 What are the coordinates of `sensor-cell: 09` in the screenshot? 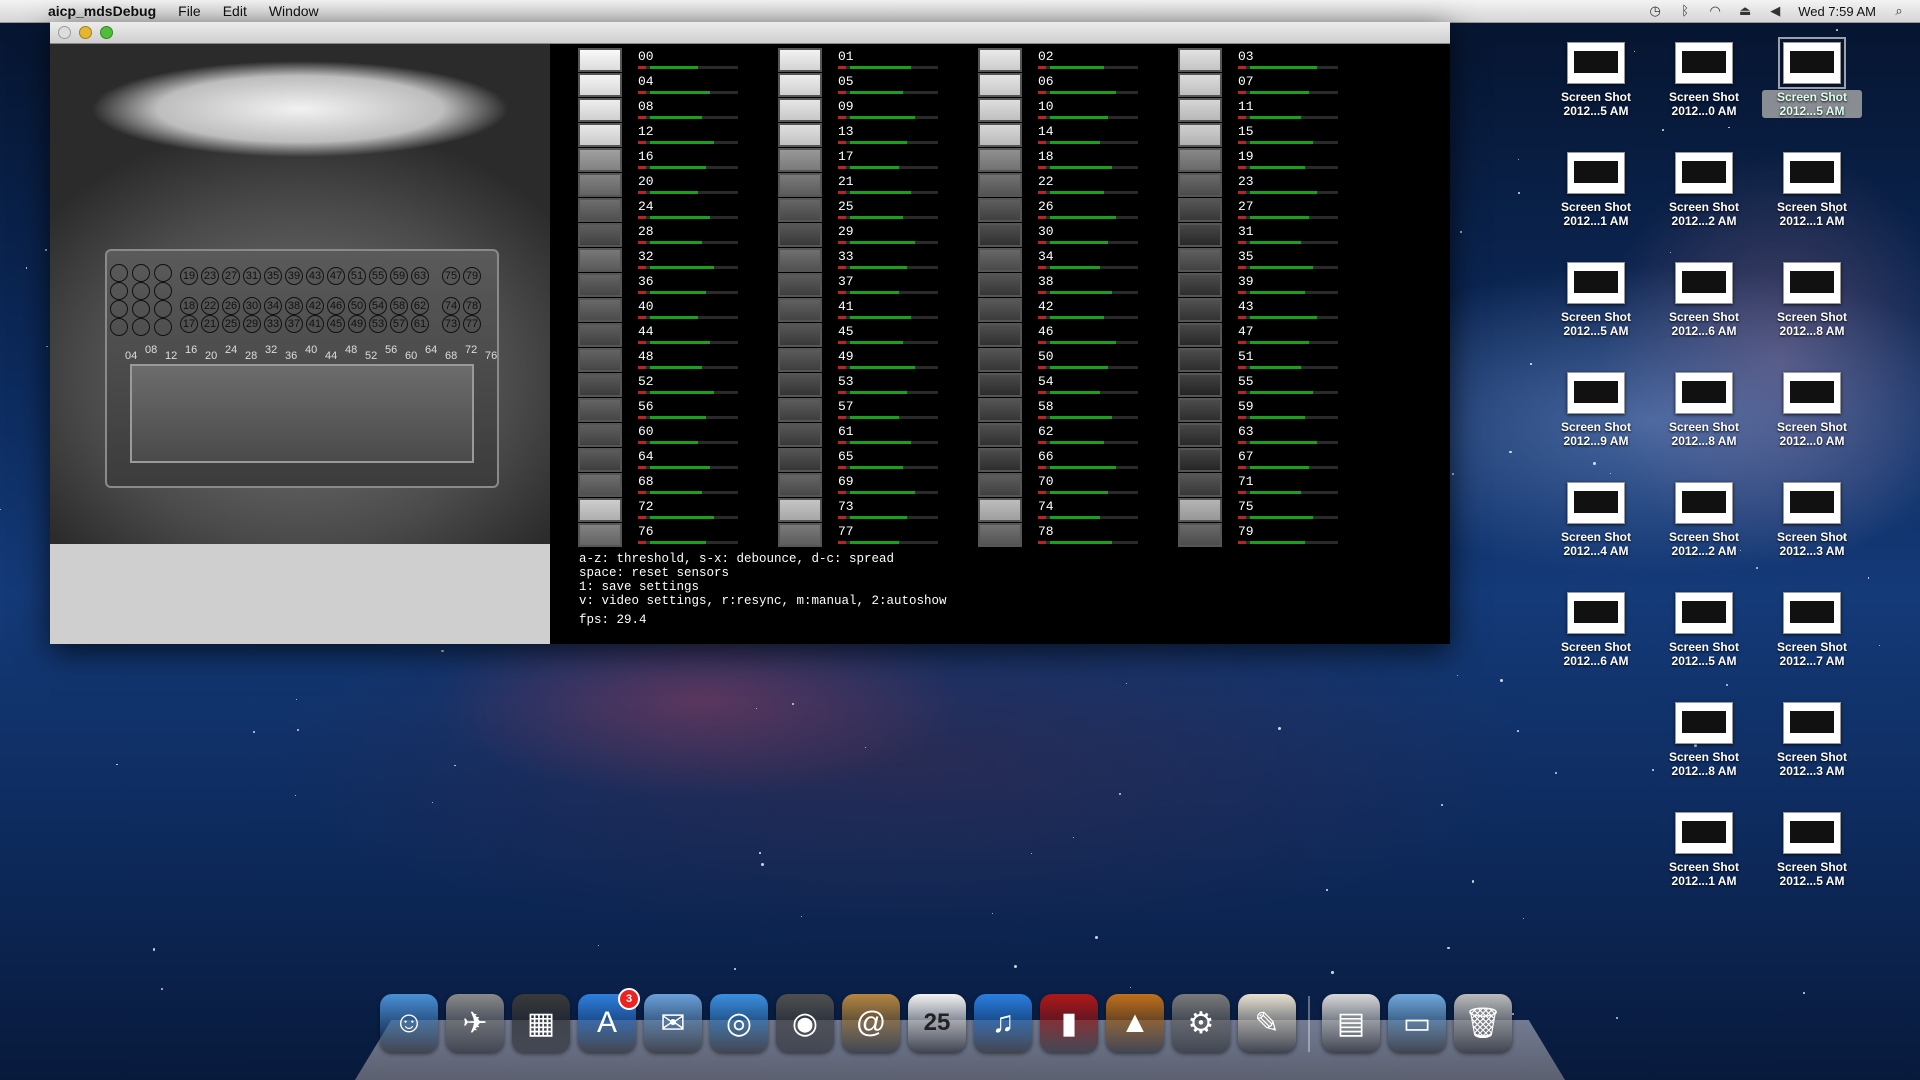 It's located at (878, 110).